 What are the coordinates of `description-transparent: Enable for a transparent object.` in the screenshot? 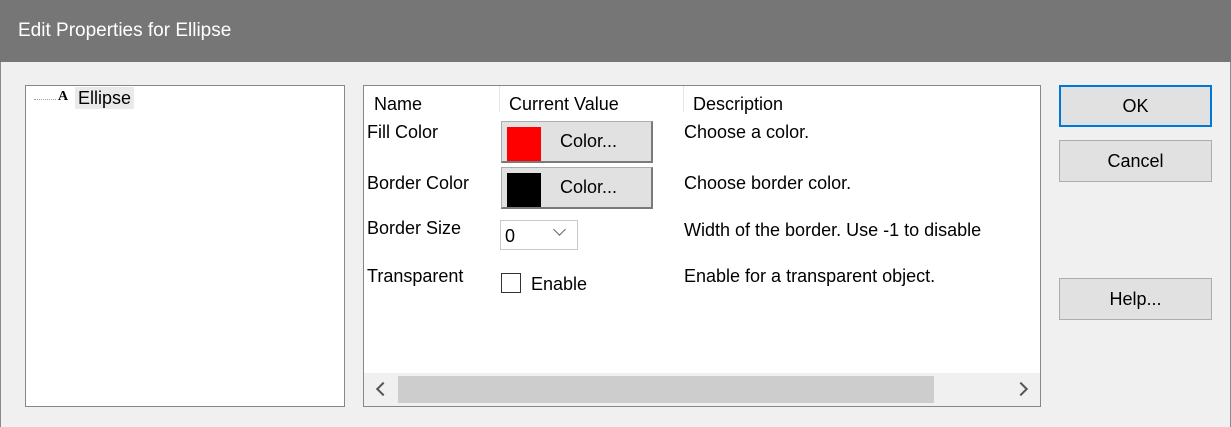 It's located at (810, 276).